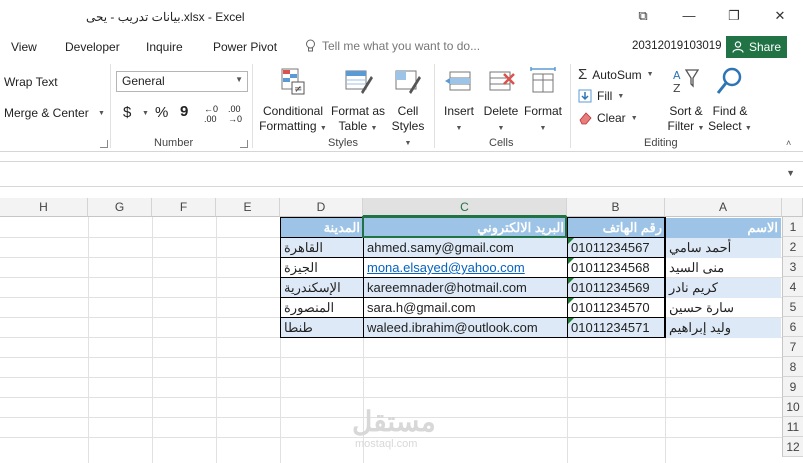 This screenshot has height=463, width=803. What do you see at coordinates (322, 268) in the screenshot?
I see `city-cell: الجيزة` at bounding box center [322, 268].